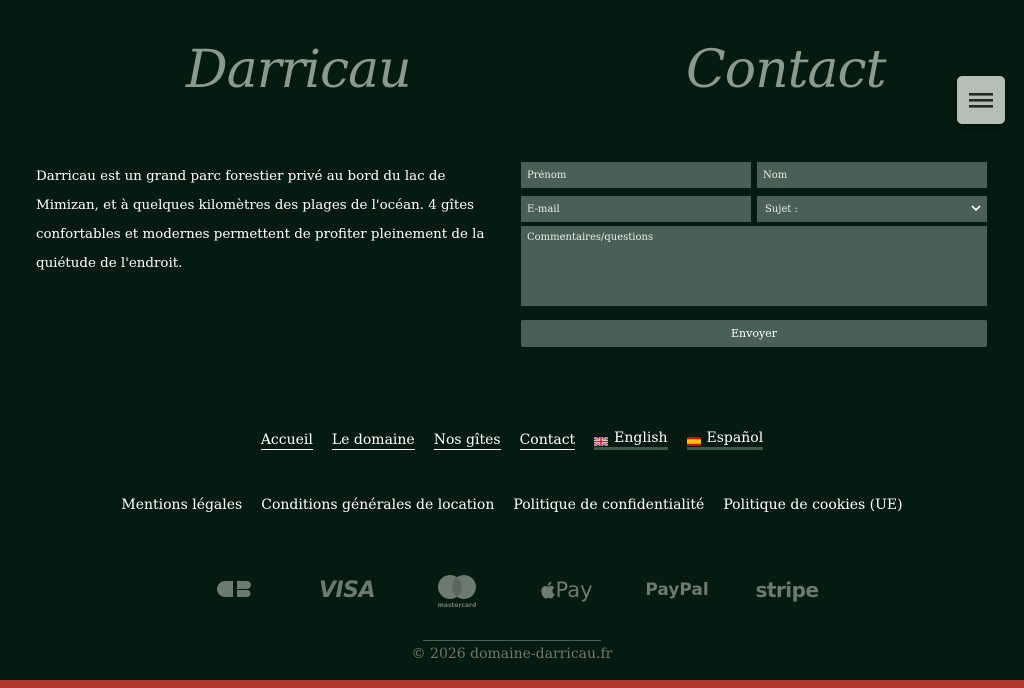  I want to click on footer-divider, so click(512, 640).